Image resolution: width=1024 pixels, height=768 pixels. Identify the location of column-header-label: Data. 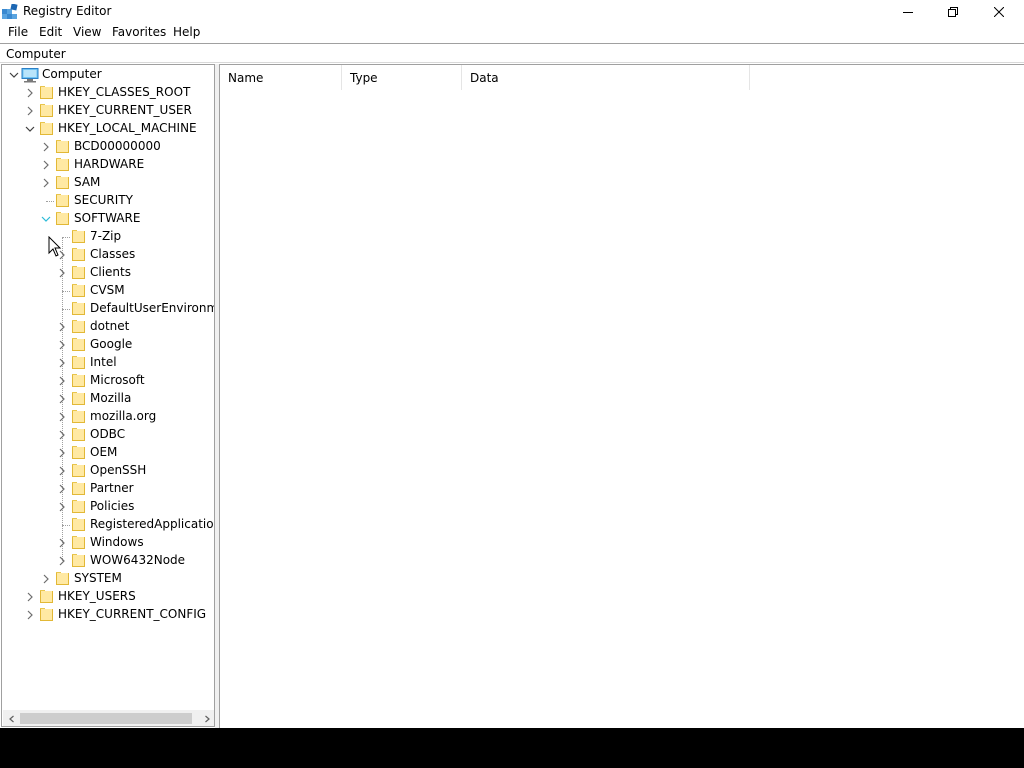
(484, 78).